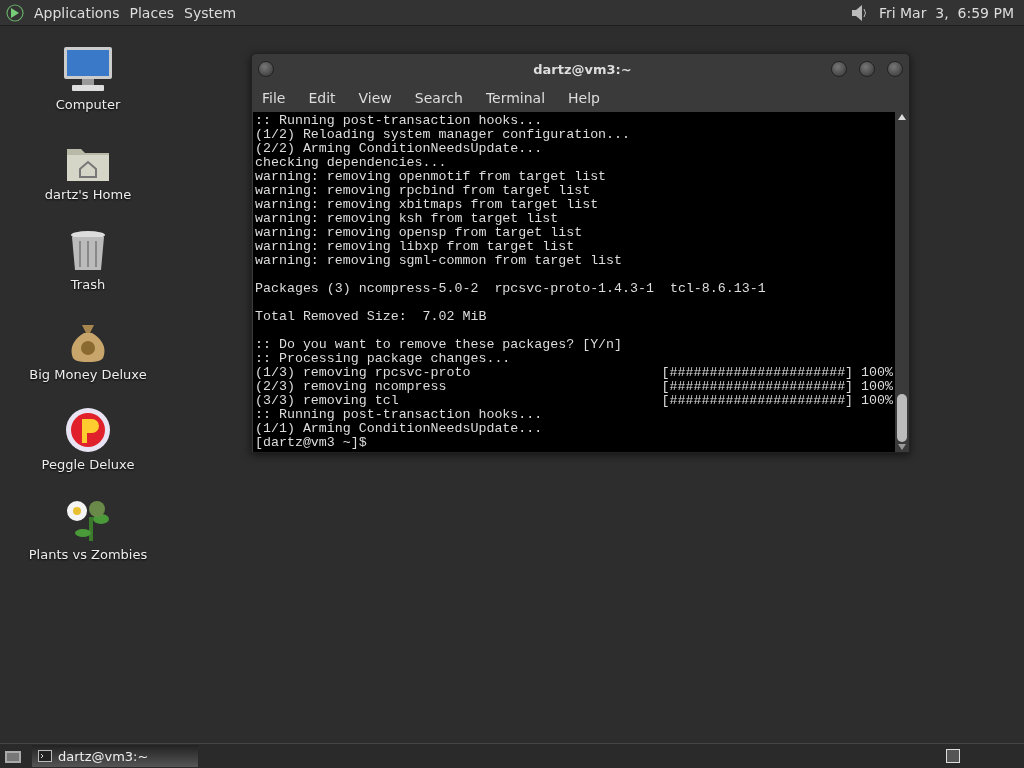 The width and height of the screenshot is (1024, 768). What do you see at coordinates (351, 387) in the screenshot?
I see `terminal-line: (2/3) removing ncompress` at bounding box center [351, 387].